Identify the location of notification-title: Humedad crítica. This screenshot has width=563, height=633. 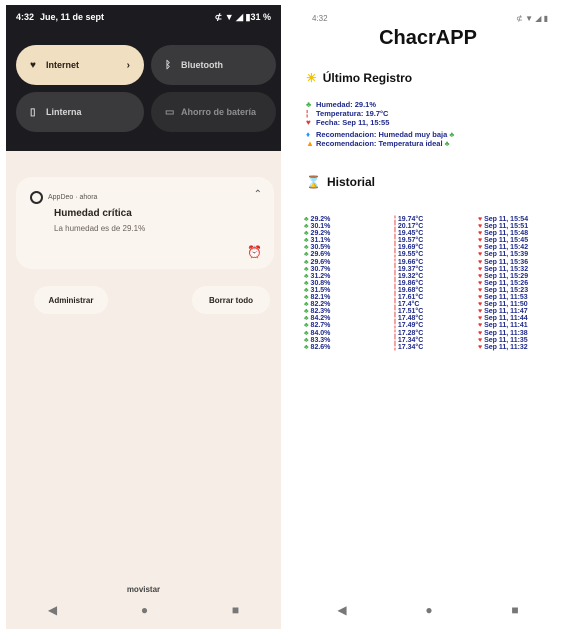
(93, 213).